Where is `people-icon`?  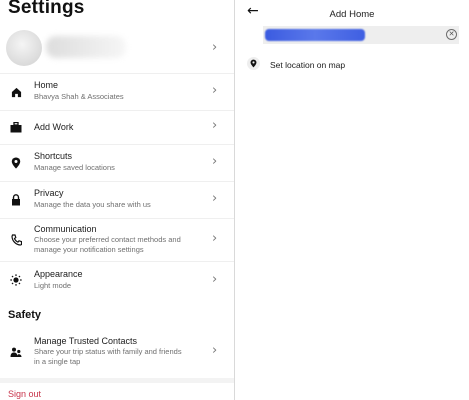
people-icon is located at coordinates (16, 352).